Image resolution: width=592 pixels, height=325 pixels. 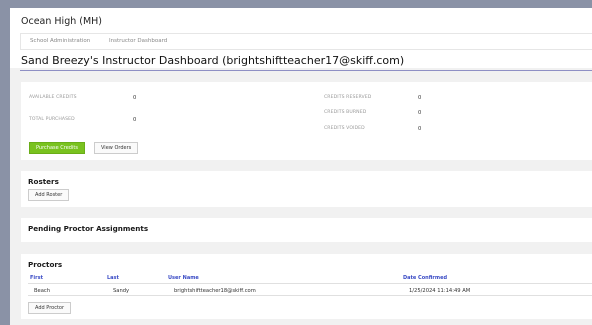 I want to click on credits-reserved-value: 0, so click(x=420, y=98).